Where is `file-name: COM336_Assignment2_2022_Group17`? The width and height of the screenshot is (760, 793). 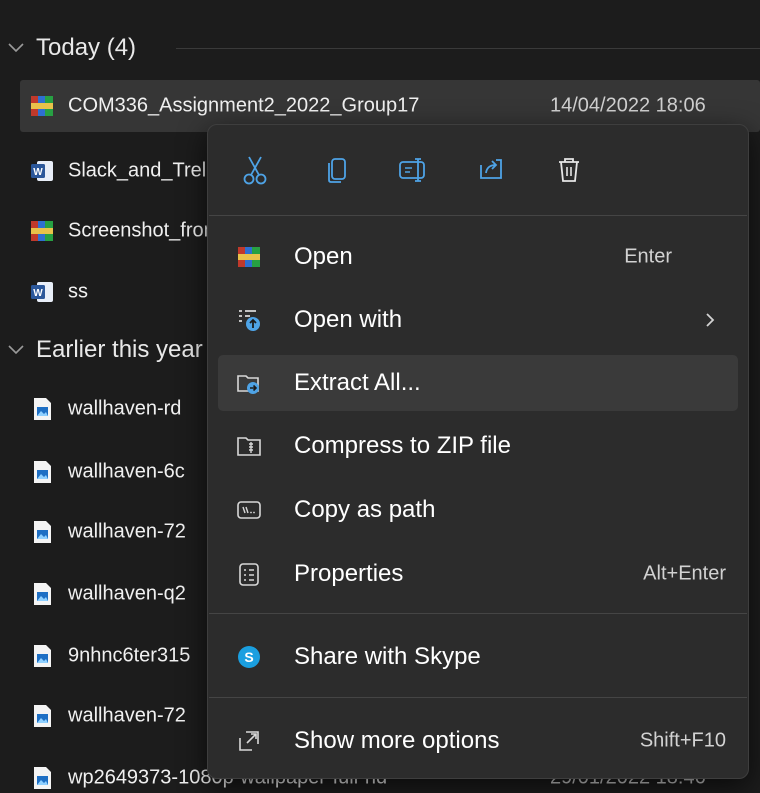
file-name: COM336_Assignment2_2022_Group17 is located at coordinates (244, 105).